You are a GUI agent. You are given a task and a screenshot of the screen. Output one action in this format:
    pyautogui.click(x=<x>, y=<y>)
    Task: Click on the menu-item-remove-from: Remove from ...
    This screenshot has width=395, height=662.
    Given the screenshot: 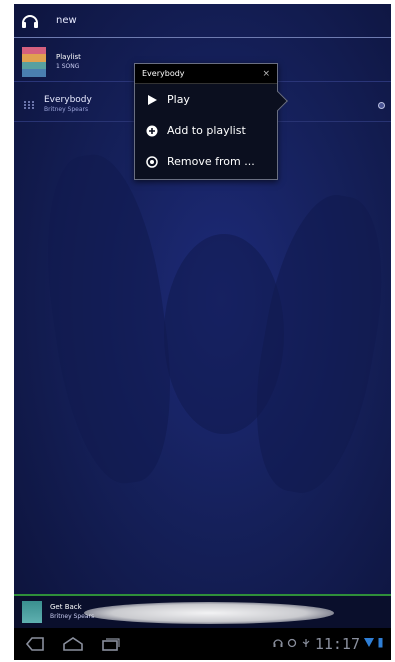 What is the action you would take?
    pyautogui.click(x=206, y=161)
    